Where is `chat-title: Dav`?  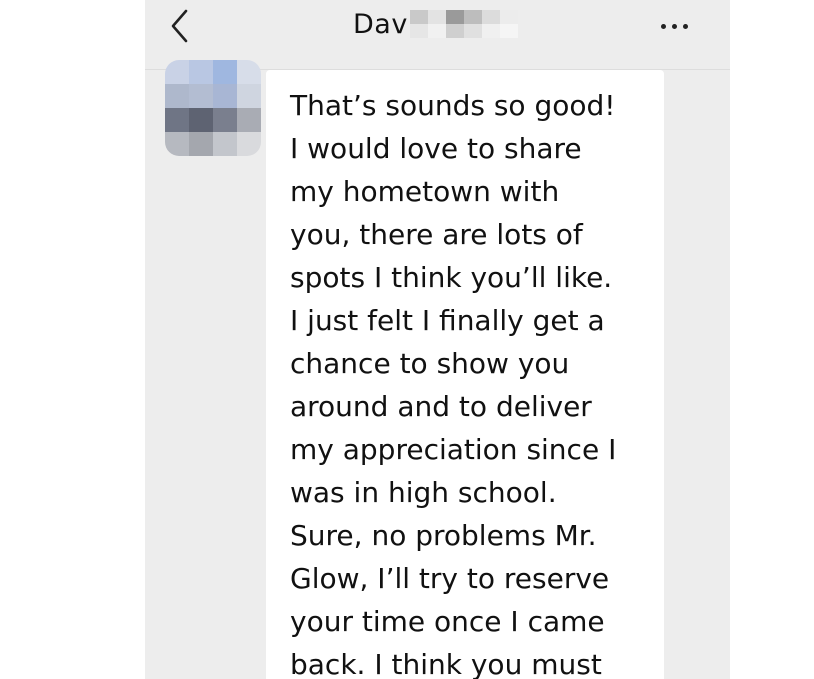
chat-title: Dav is located at coordinates (435, 24).